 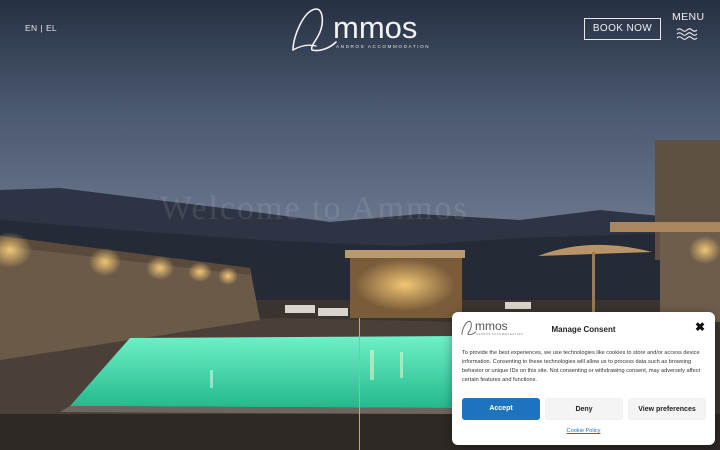 What do you see at coordinates (31, 28) in the screenshot?
I see `lang-en-link: EN` at bounding box center [31, 28].